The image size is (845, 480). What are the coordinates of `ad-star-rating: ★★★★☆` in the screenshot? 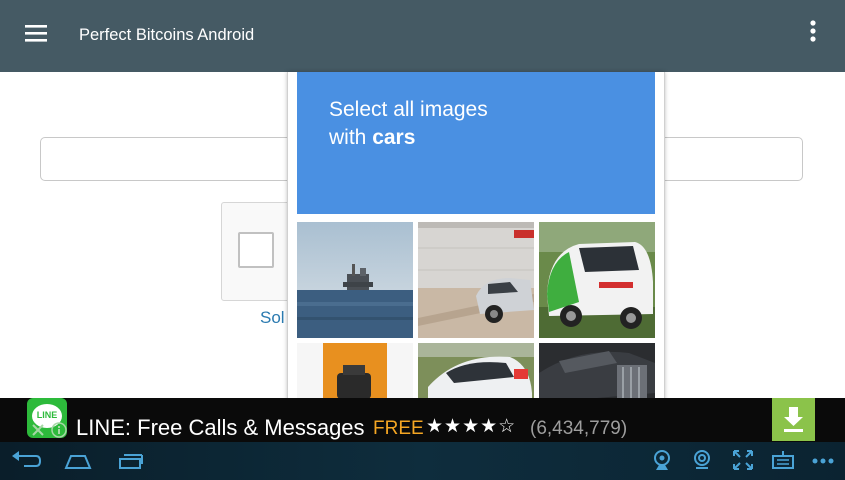 It's located at (471, 426).